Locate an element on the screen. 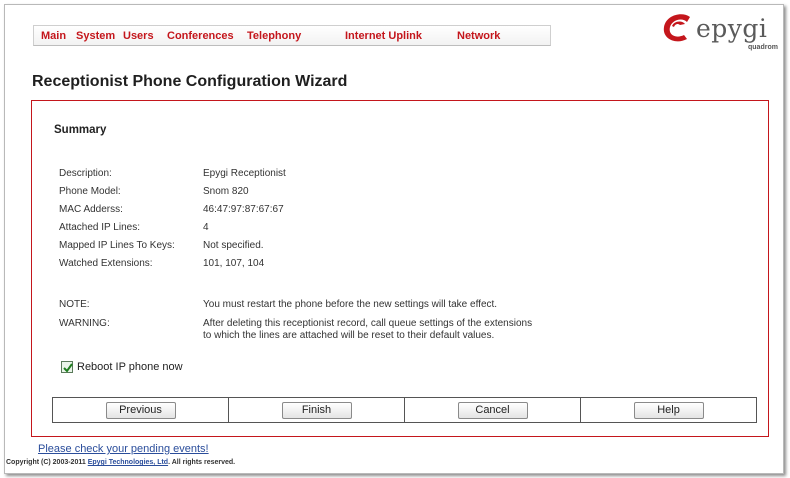  button-cell: Cancel is located at coordinates (493, 410).